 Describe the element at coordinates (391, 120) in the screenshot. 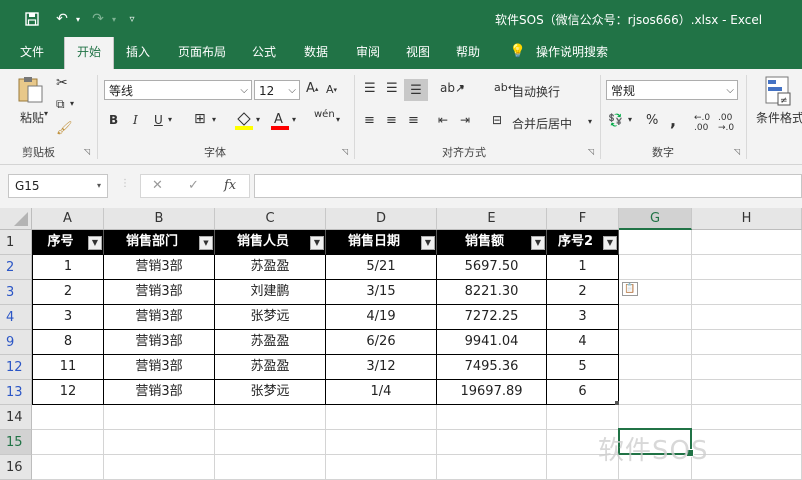

I see `align-center-icon: ≡` at that location.